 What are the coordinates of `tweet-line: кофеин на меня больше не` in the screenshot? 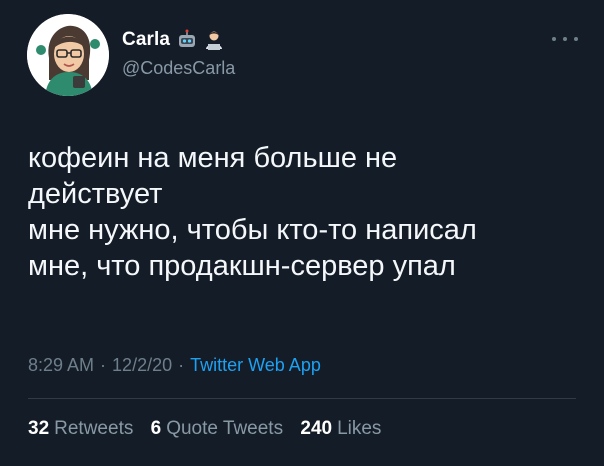 It's located at (213, 158).